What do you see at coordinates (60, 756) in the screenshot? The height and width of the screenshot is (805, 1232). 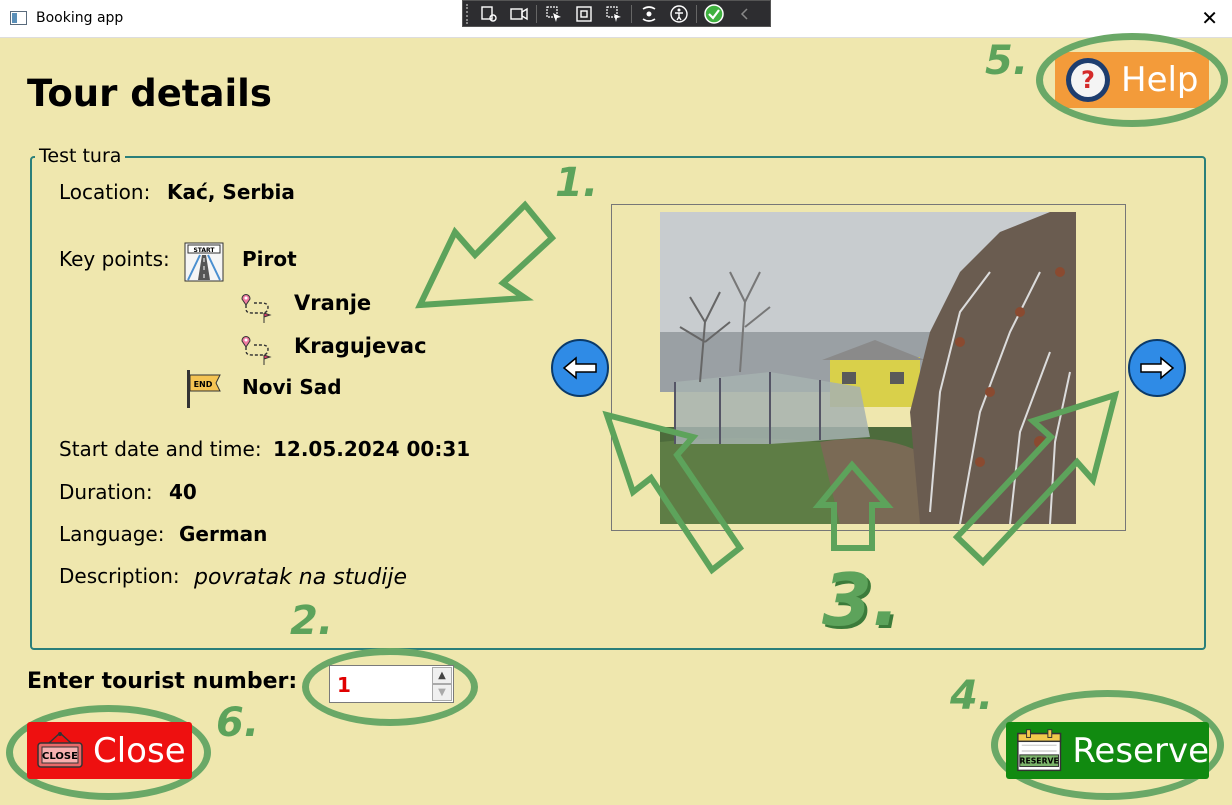 I see `svg-text: CLOSE` at bounding box center [60, 756].